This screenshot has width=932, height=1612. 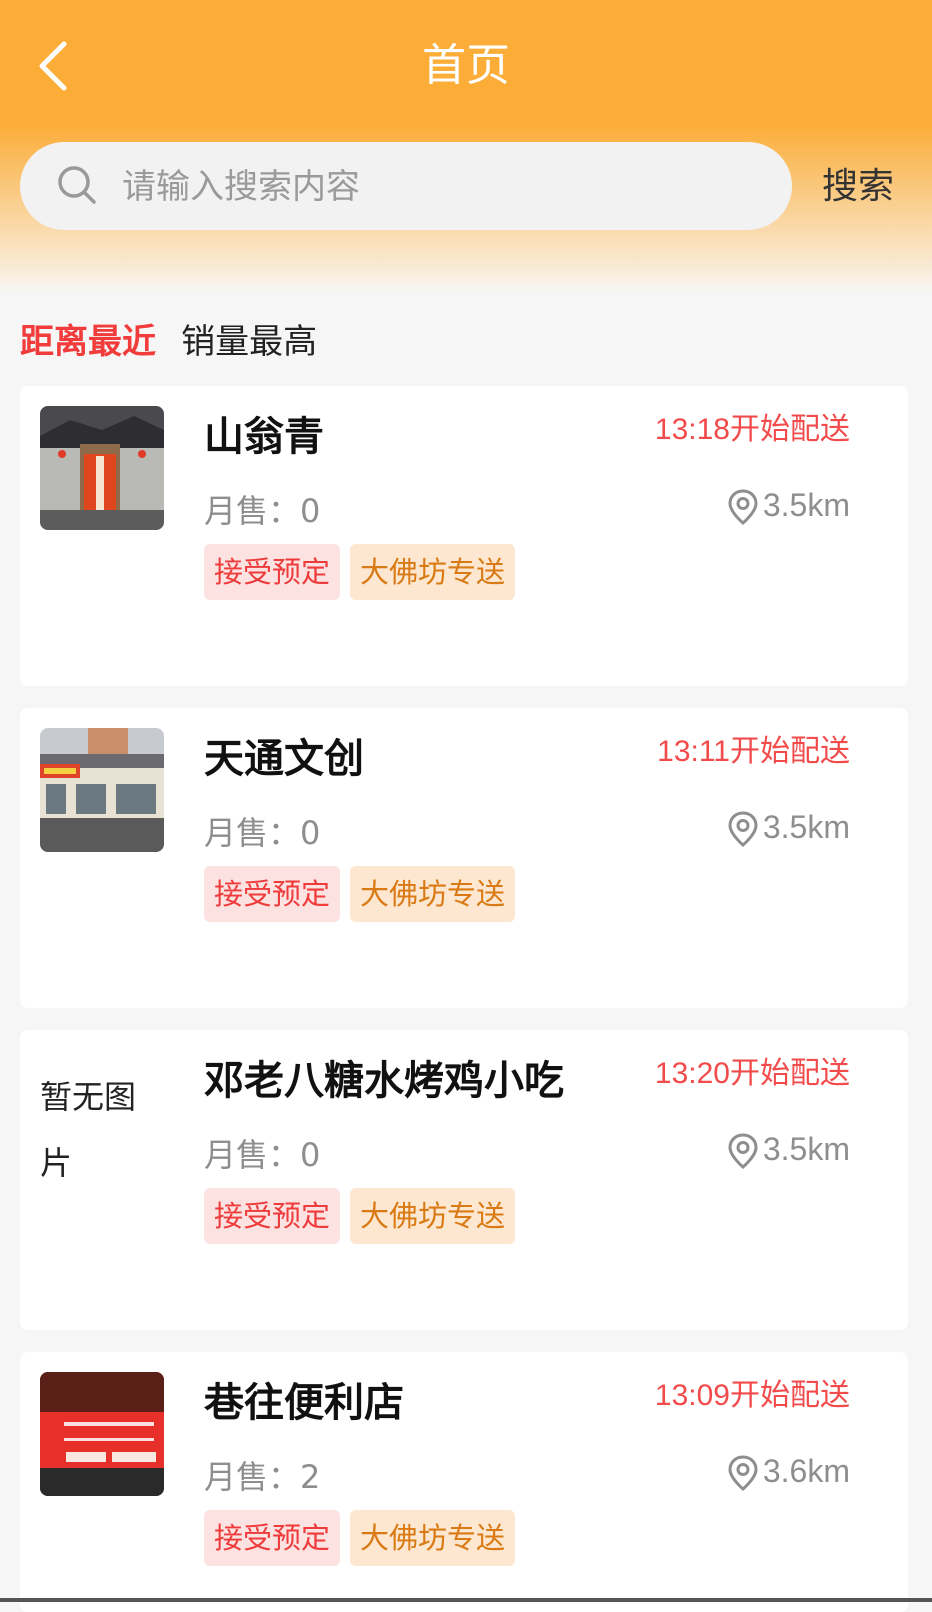 I want to click on distance: 3.6km, so click(x=788, y=1471).